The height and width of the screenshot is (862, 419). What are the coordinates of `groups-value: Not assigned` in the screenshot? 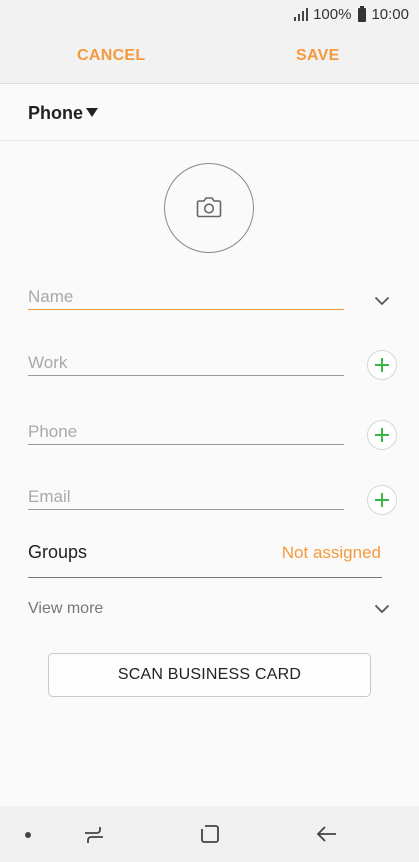 It's located at (331, 553).